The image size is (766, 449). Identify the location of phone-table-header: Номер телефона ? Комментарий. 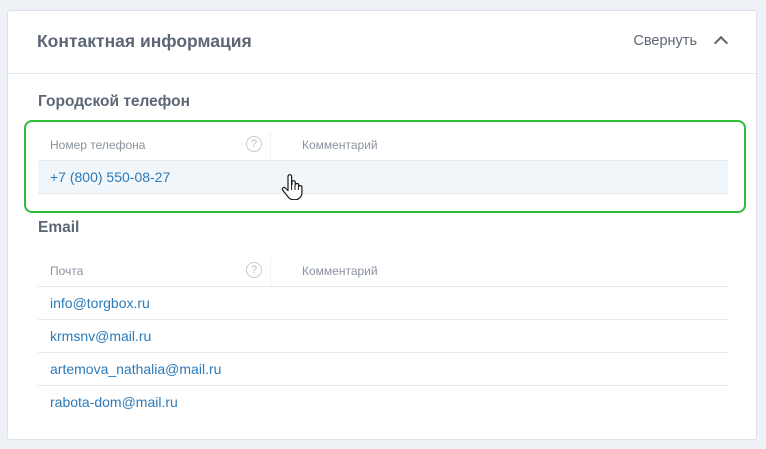
(383, 146).